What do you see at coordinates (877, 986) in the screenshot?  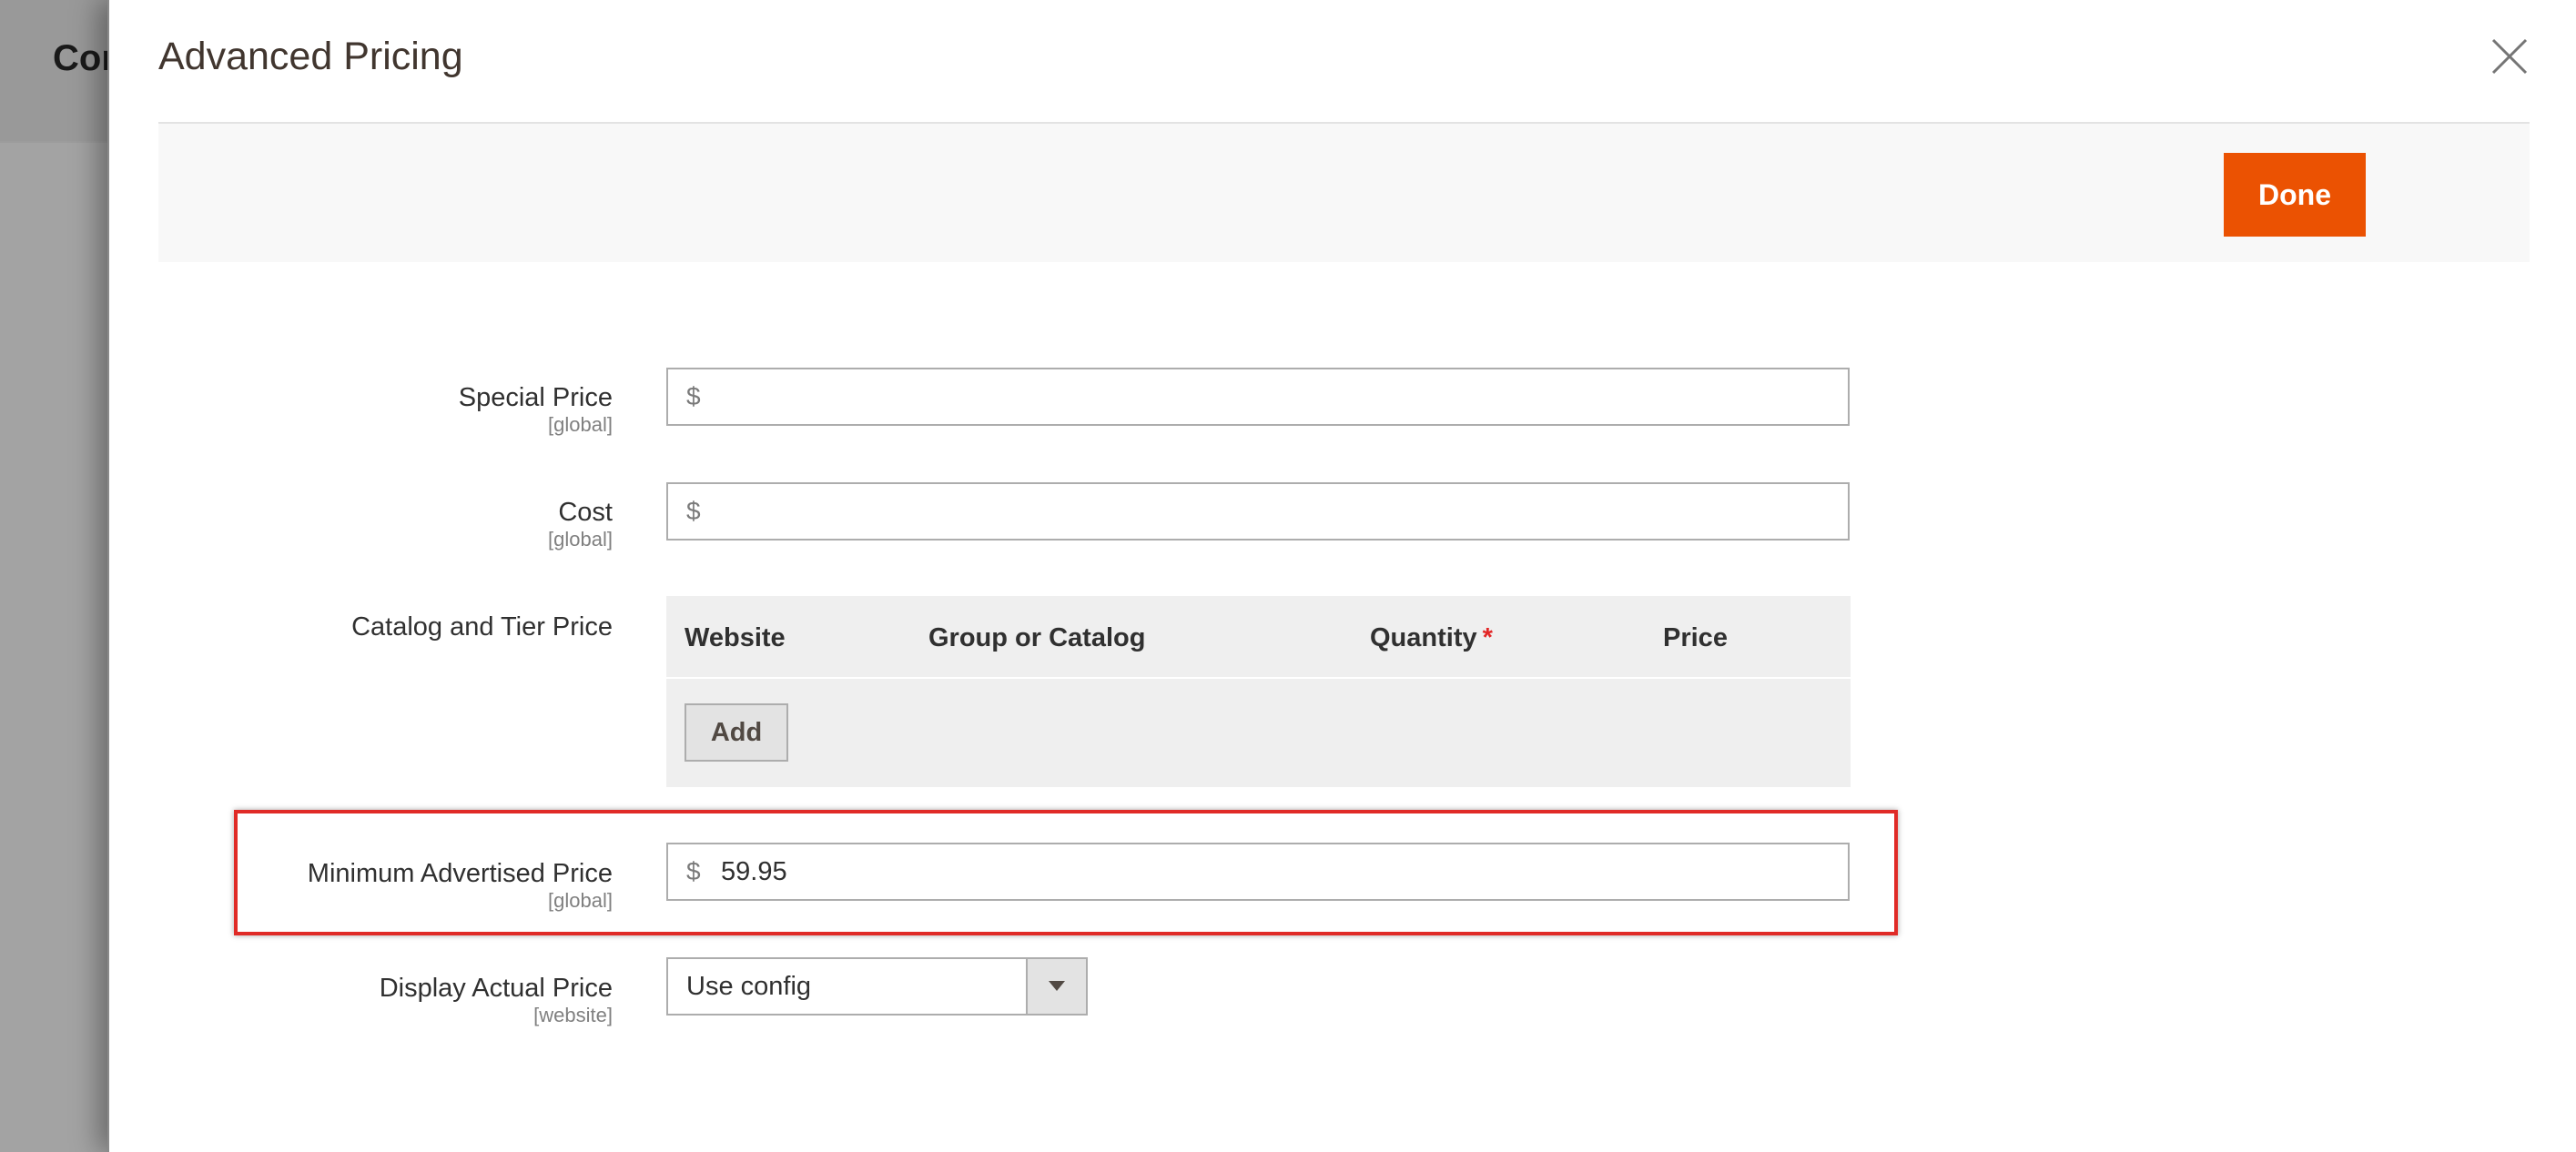 I see `display-actual-price-select: Use config` at bounding box center [877, 986].